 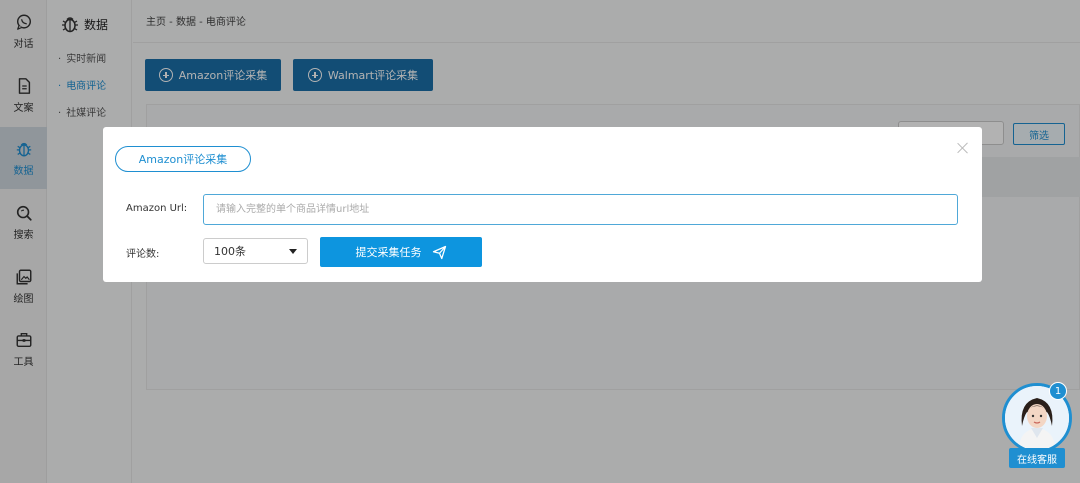 I want to click on customer-service-widget: 在线客服 1, so click(x=1036, y=426).